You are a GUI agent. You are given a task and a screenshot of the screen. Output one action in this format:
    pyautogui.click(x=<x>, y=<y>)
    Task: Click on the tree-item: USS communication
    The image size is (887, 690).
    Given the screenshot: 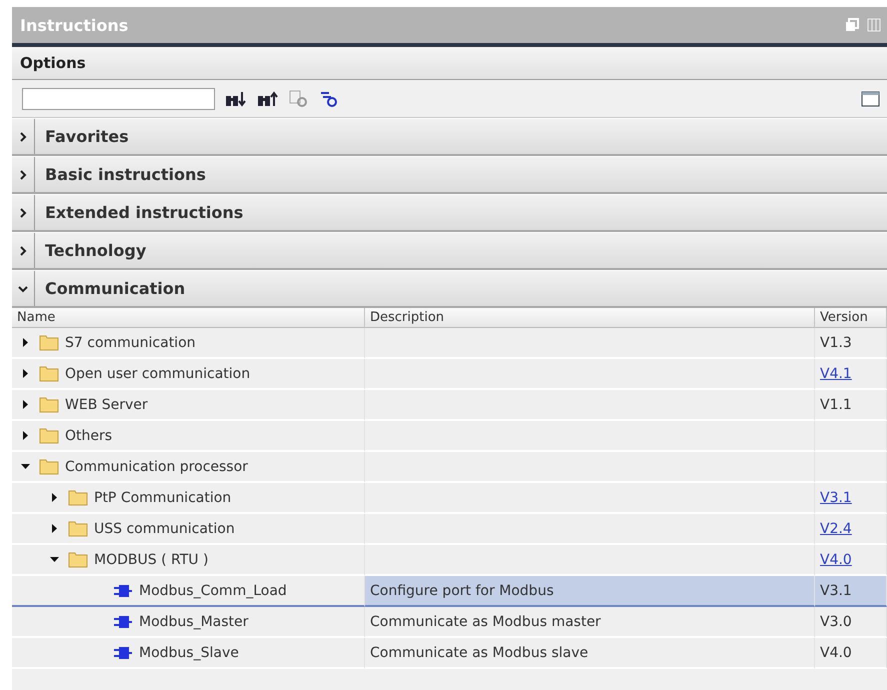 What is the action you would take?
    pyautogui.click(x=188, y=529)
    